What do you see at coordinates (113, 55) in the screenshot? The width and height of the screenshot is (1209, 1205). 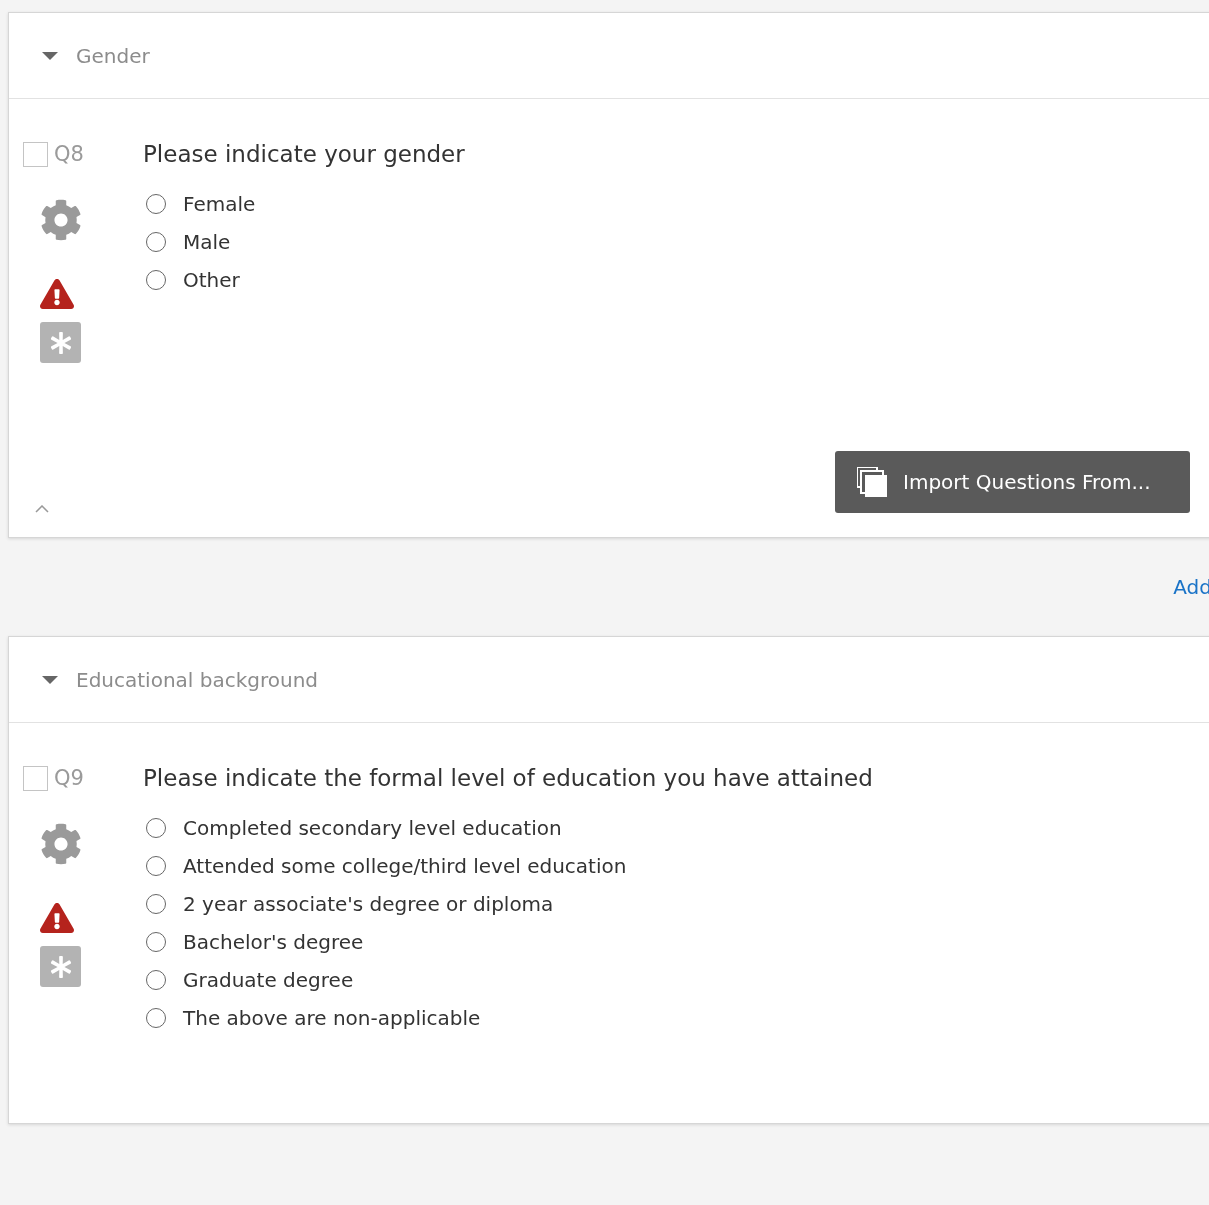 I see `block-title: Gender` at bounding box center [113, 55].